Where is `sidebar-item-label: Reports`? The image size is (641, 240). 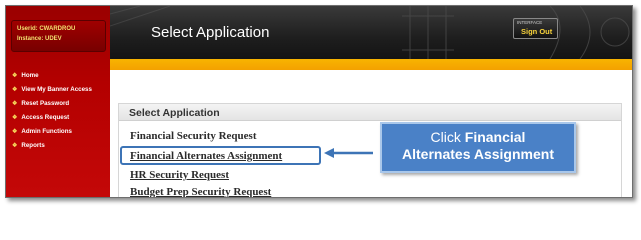
sidebar-item-label: Reports is located at coordinates (33, 145).